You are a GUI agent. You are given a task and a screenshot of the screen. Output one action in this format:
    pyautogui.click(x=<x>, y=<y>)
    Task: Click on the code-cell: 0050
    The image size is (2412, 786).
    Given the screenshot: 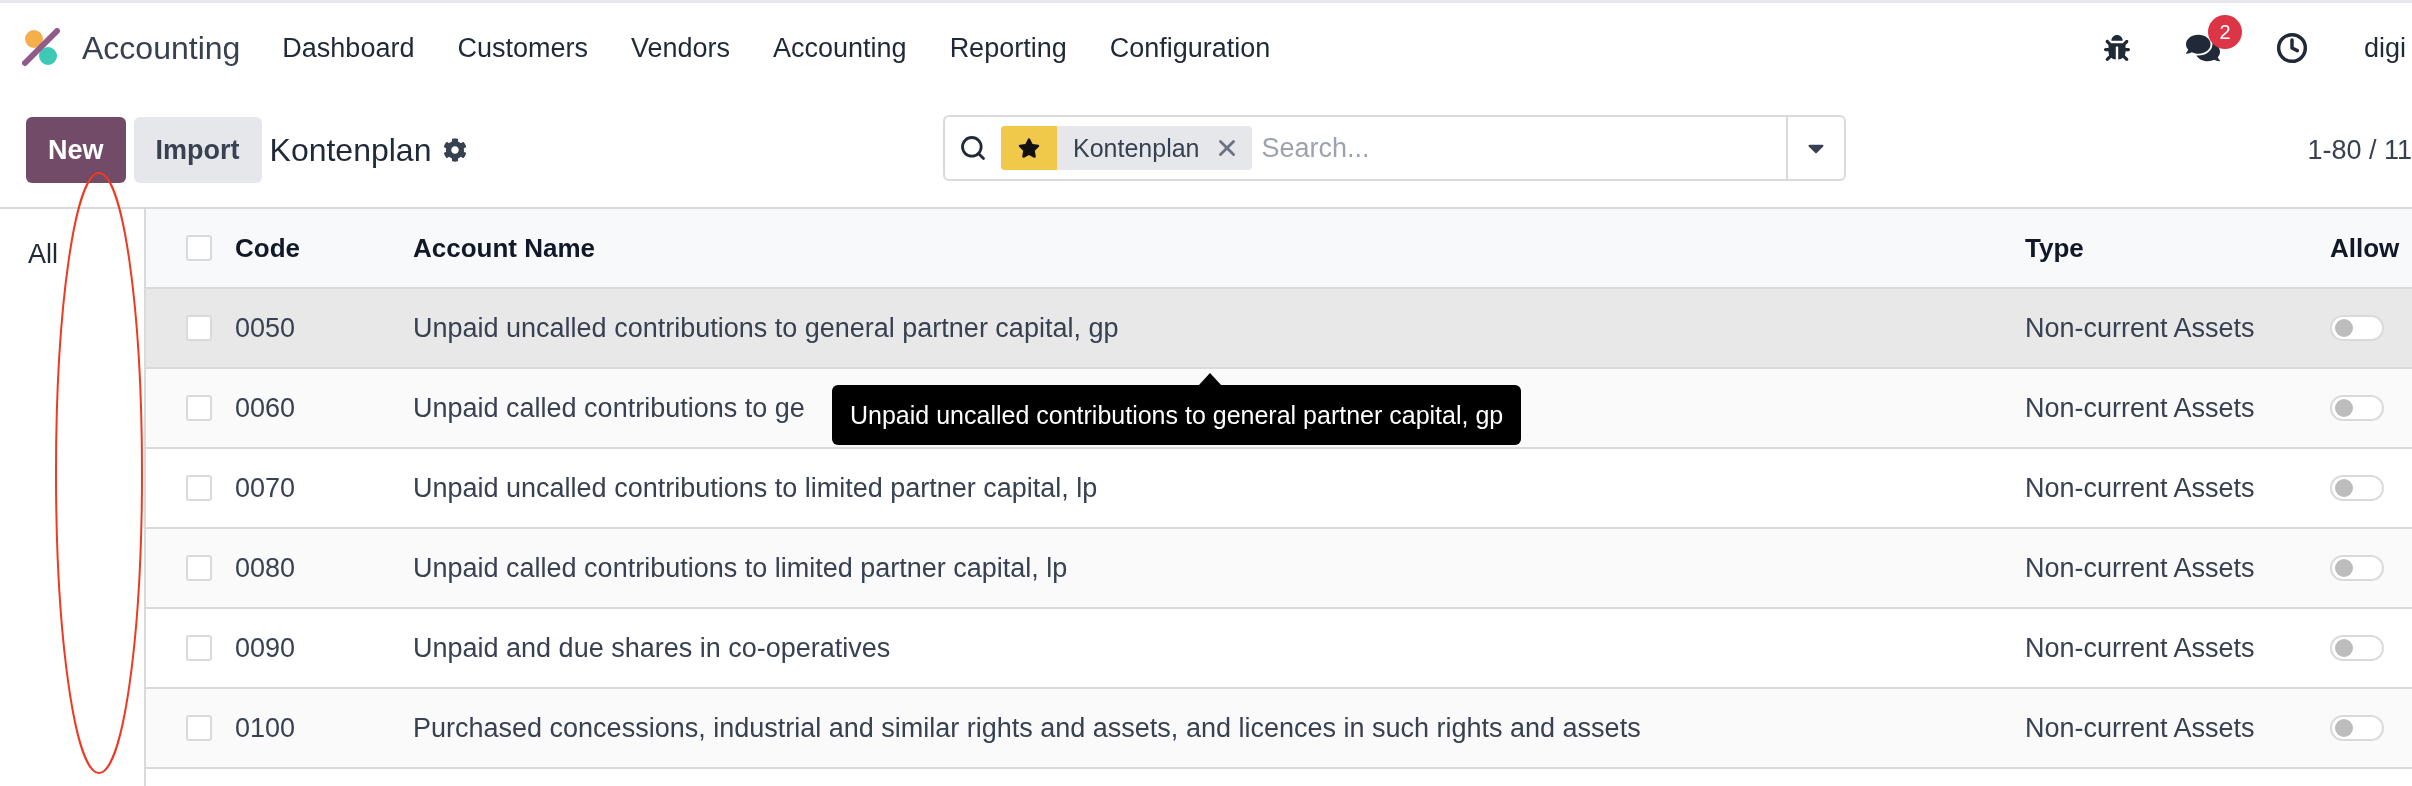 What is the action you would take?
    pyautogui.click(x=265, y=328)
    